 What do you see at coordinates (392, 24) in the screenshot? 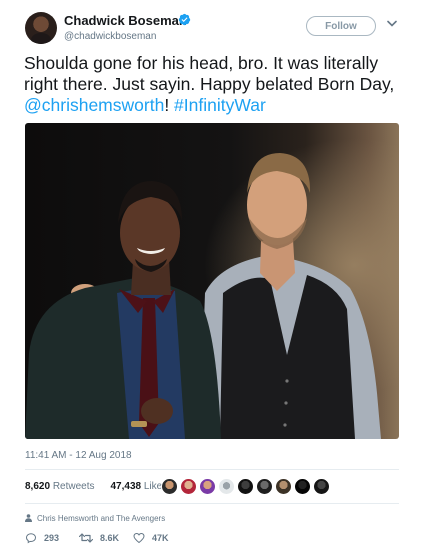
I see `chevron-down-icon` at bounding box center [392, 24].